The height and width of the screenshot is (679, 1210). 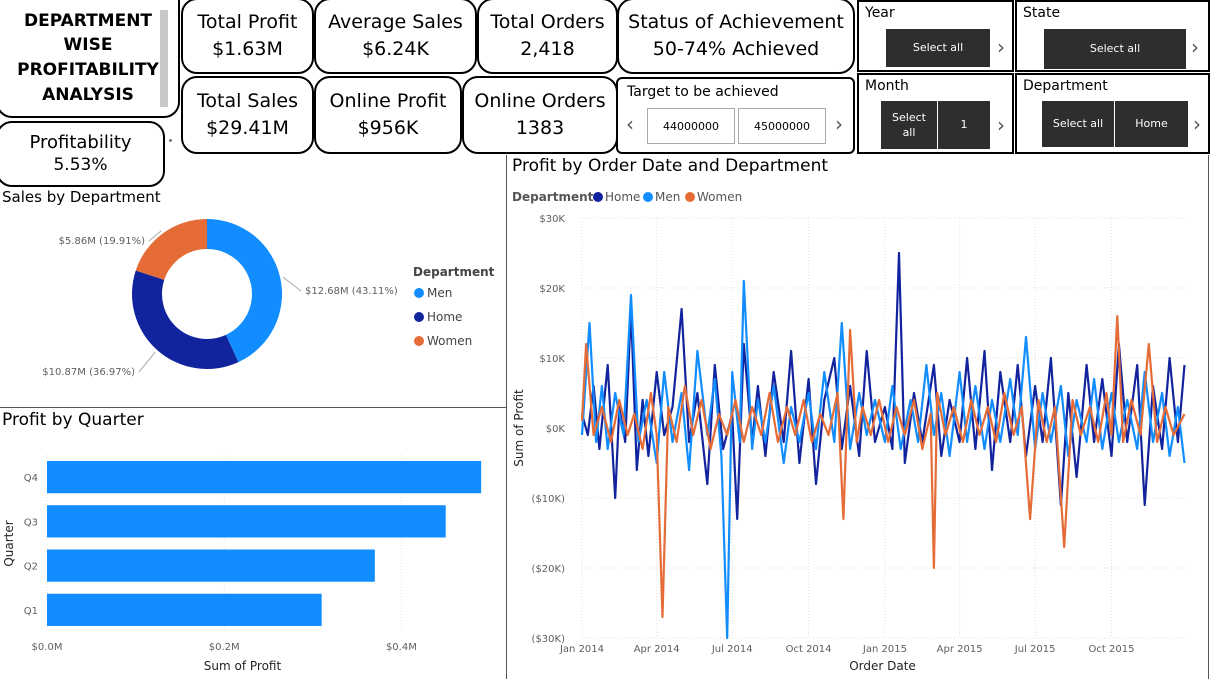 What do you see at coordinates (9, 543) in the screenshot?
I see `bar-y-axis-label: Quarter` at bounding box center [9, 543].